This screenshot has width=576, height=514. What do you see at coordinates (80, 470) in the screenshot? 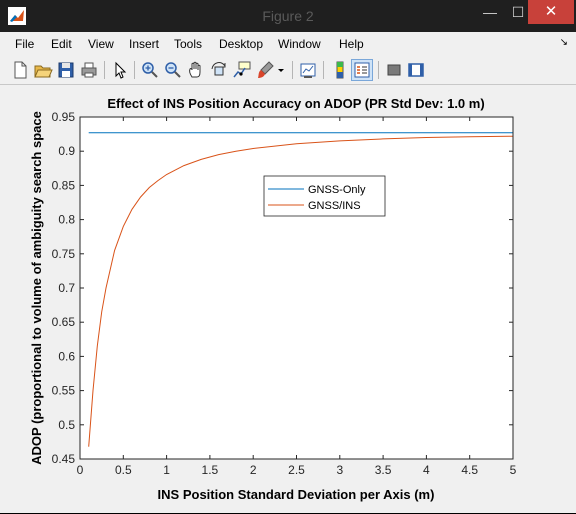
I see `x-tick-label: 0` at bounding box center [80, 470].